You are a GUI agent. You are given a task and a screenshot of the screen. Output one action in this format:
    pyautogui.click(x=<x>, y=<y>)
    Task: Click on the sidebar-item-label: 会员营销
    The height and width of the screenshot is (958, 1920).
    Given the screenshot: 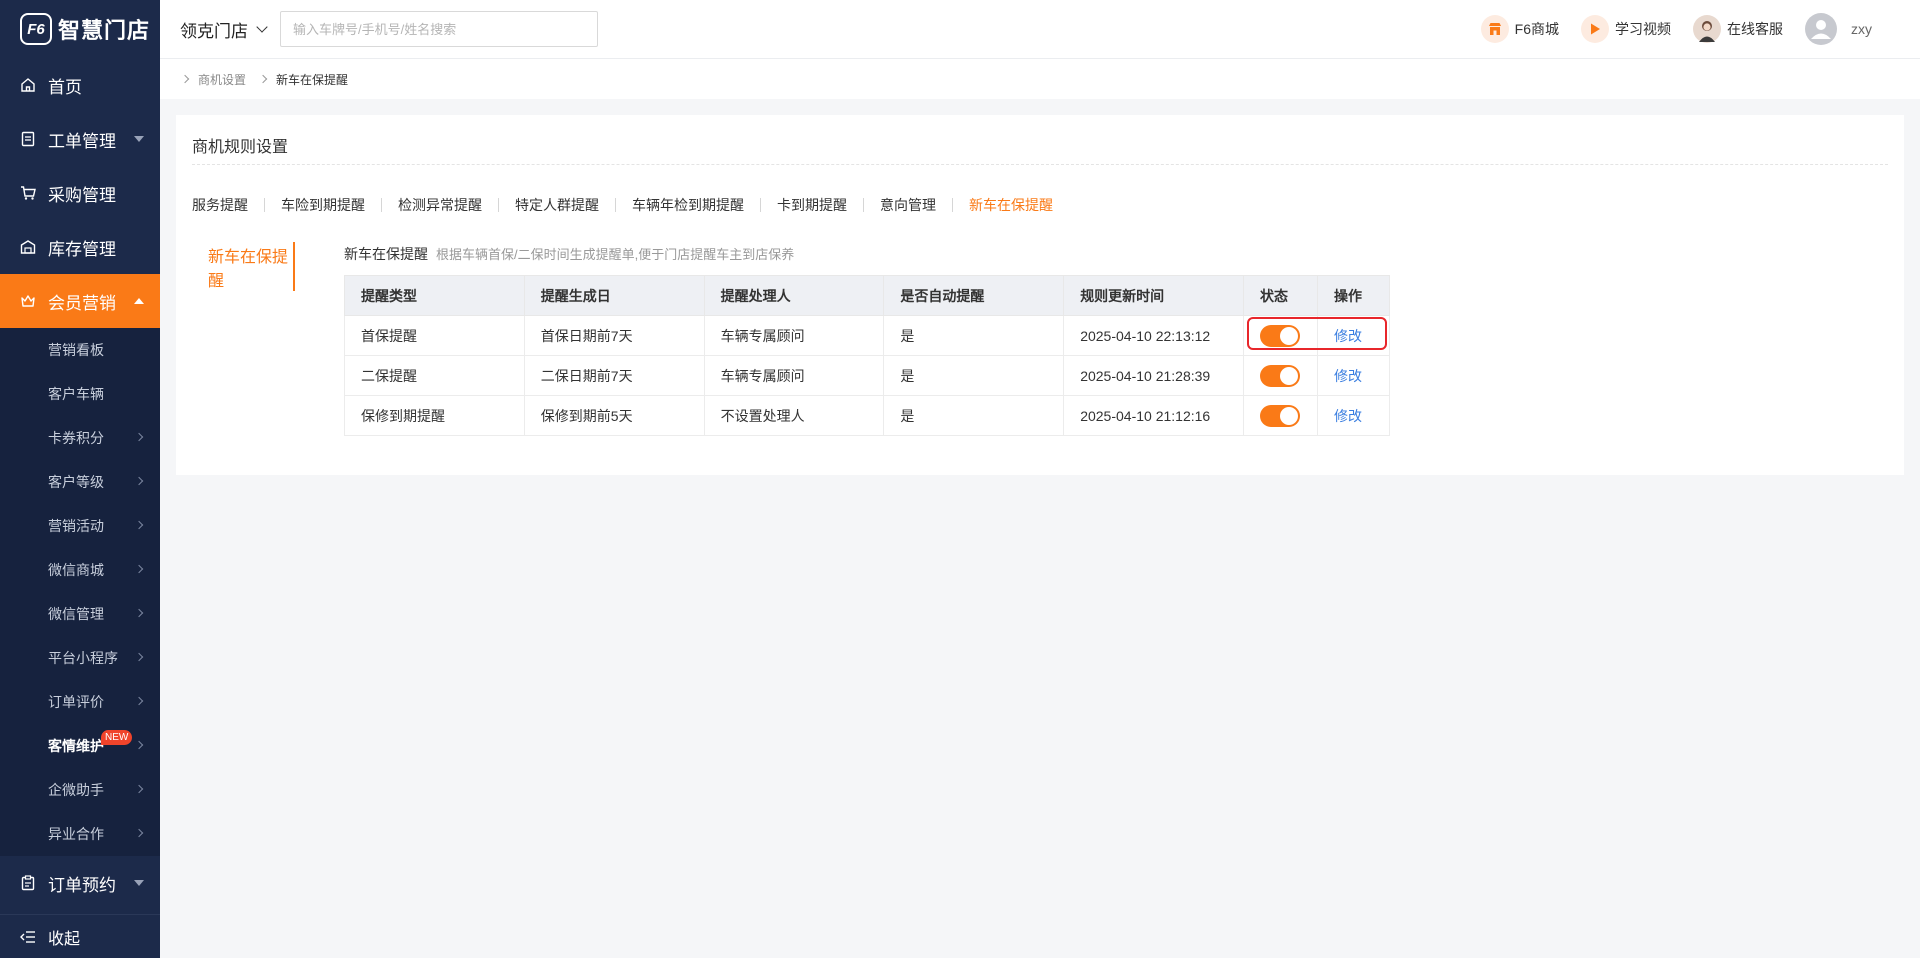 What is the action you would take?
    pyautogui.click(x=82, y=303)
    